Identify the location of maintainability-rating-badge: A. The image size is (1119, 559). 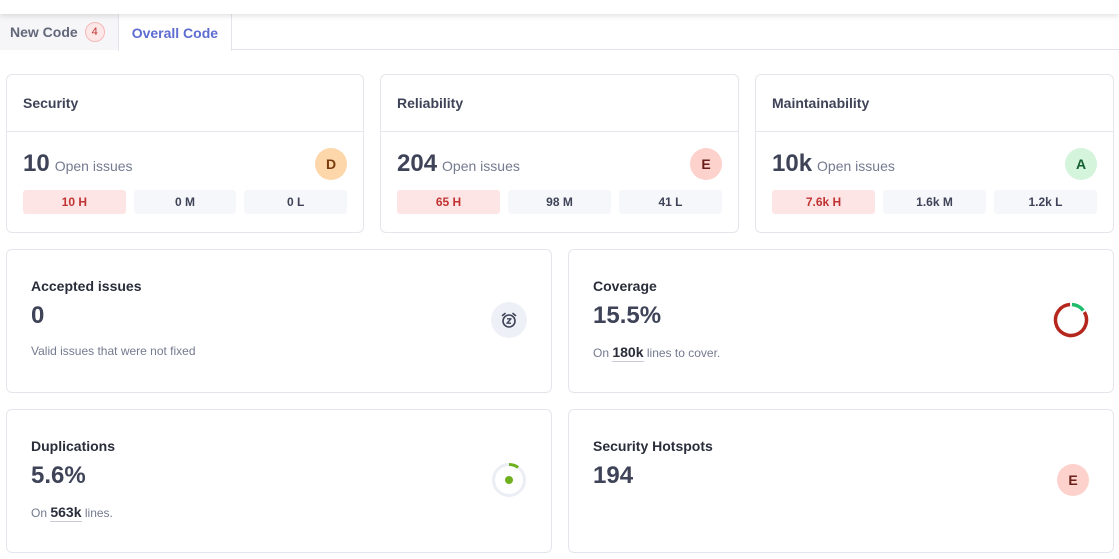
(1081, 164).